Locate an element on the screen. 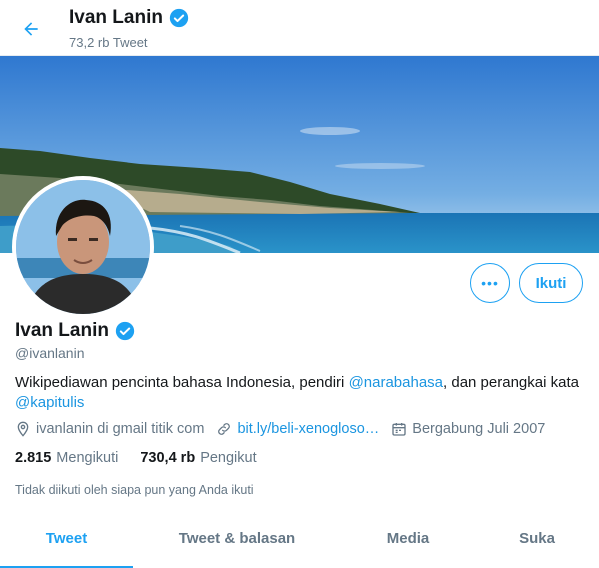 This screenshot has width=599, height=568. calendar-icon is located at coordinates (399, 429).